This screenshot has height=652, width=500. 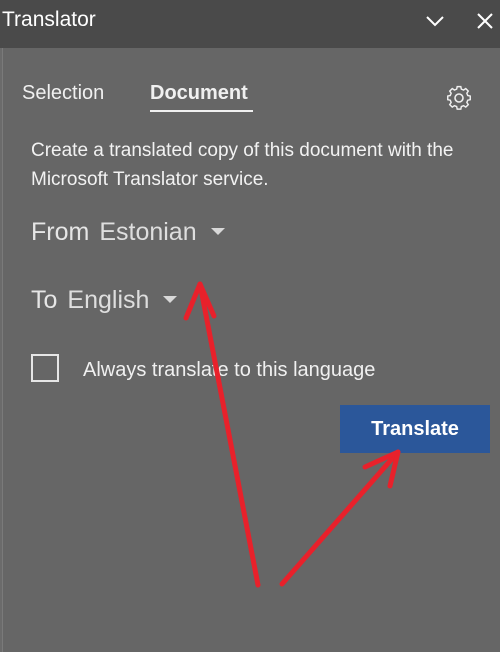 I want to click on active-tab-indicator, so click(x=201, y=111).